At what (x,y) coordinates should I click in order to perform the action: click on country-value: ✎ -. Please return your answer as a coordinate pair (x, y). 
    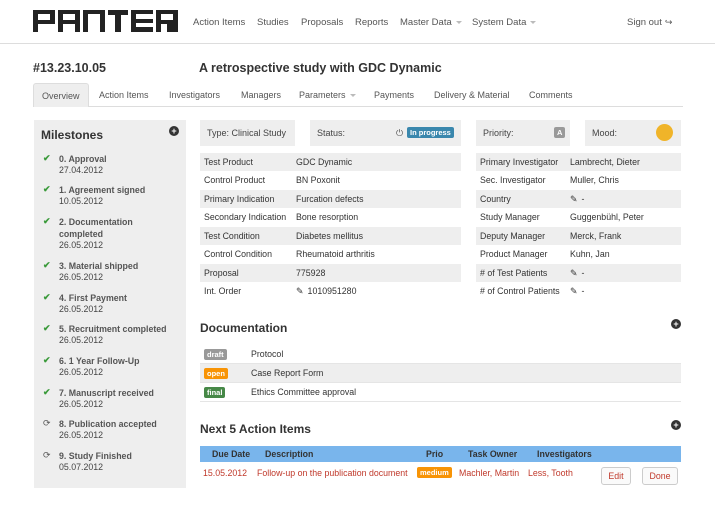
    Looking at the image, I should click on (577, 199).